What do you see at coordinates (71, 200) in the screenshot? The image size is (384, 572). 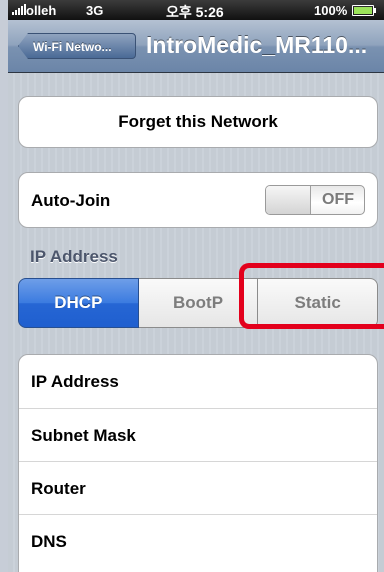 I see `auto-join-label: Auto-Join` at bounding box center [71, 200].